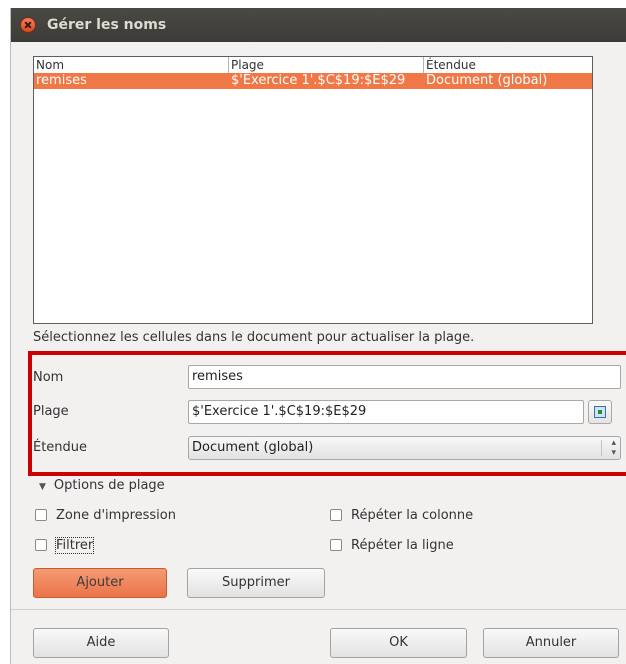 The width and height of the screenshot is (626, 664). Describe the element at coordinates (42, 487) in the screenshot. I see `triangle-down-icon: ▼` at that location.